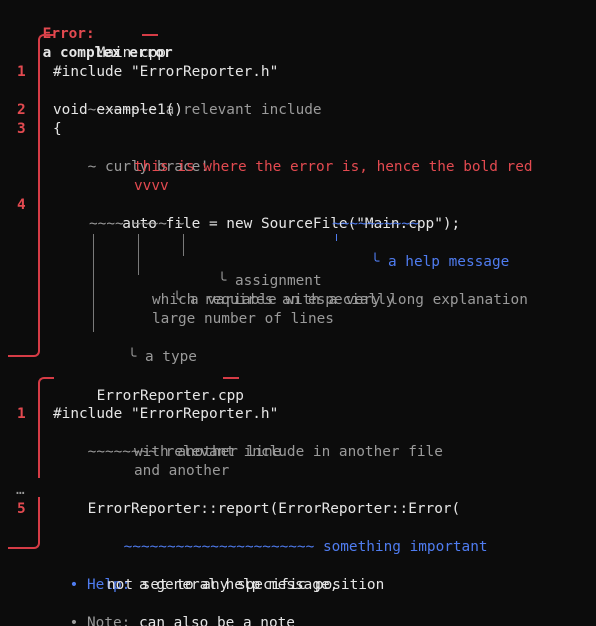  I want to click on squiggle-blue: ~~~~~~~~~~, so click(375, 224).